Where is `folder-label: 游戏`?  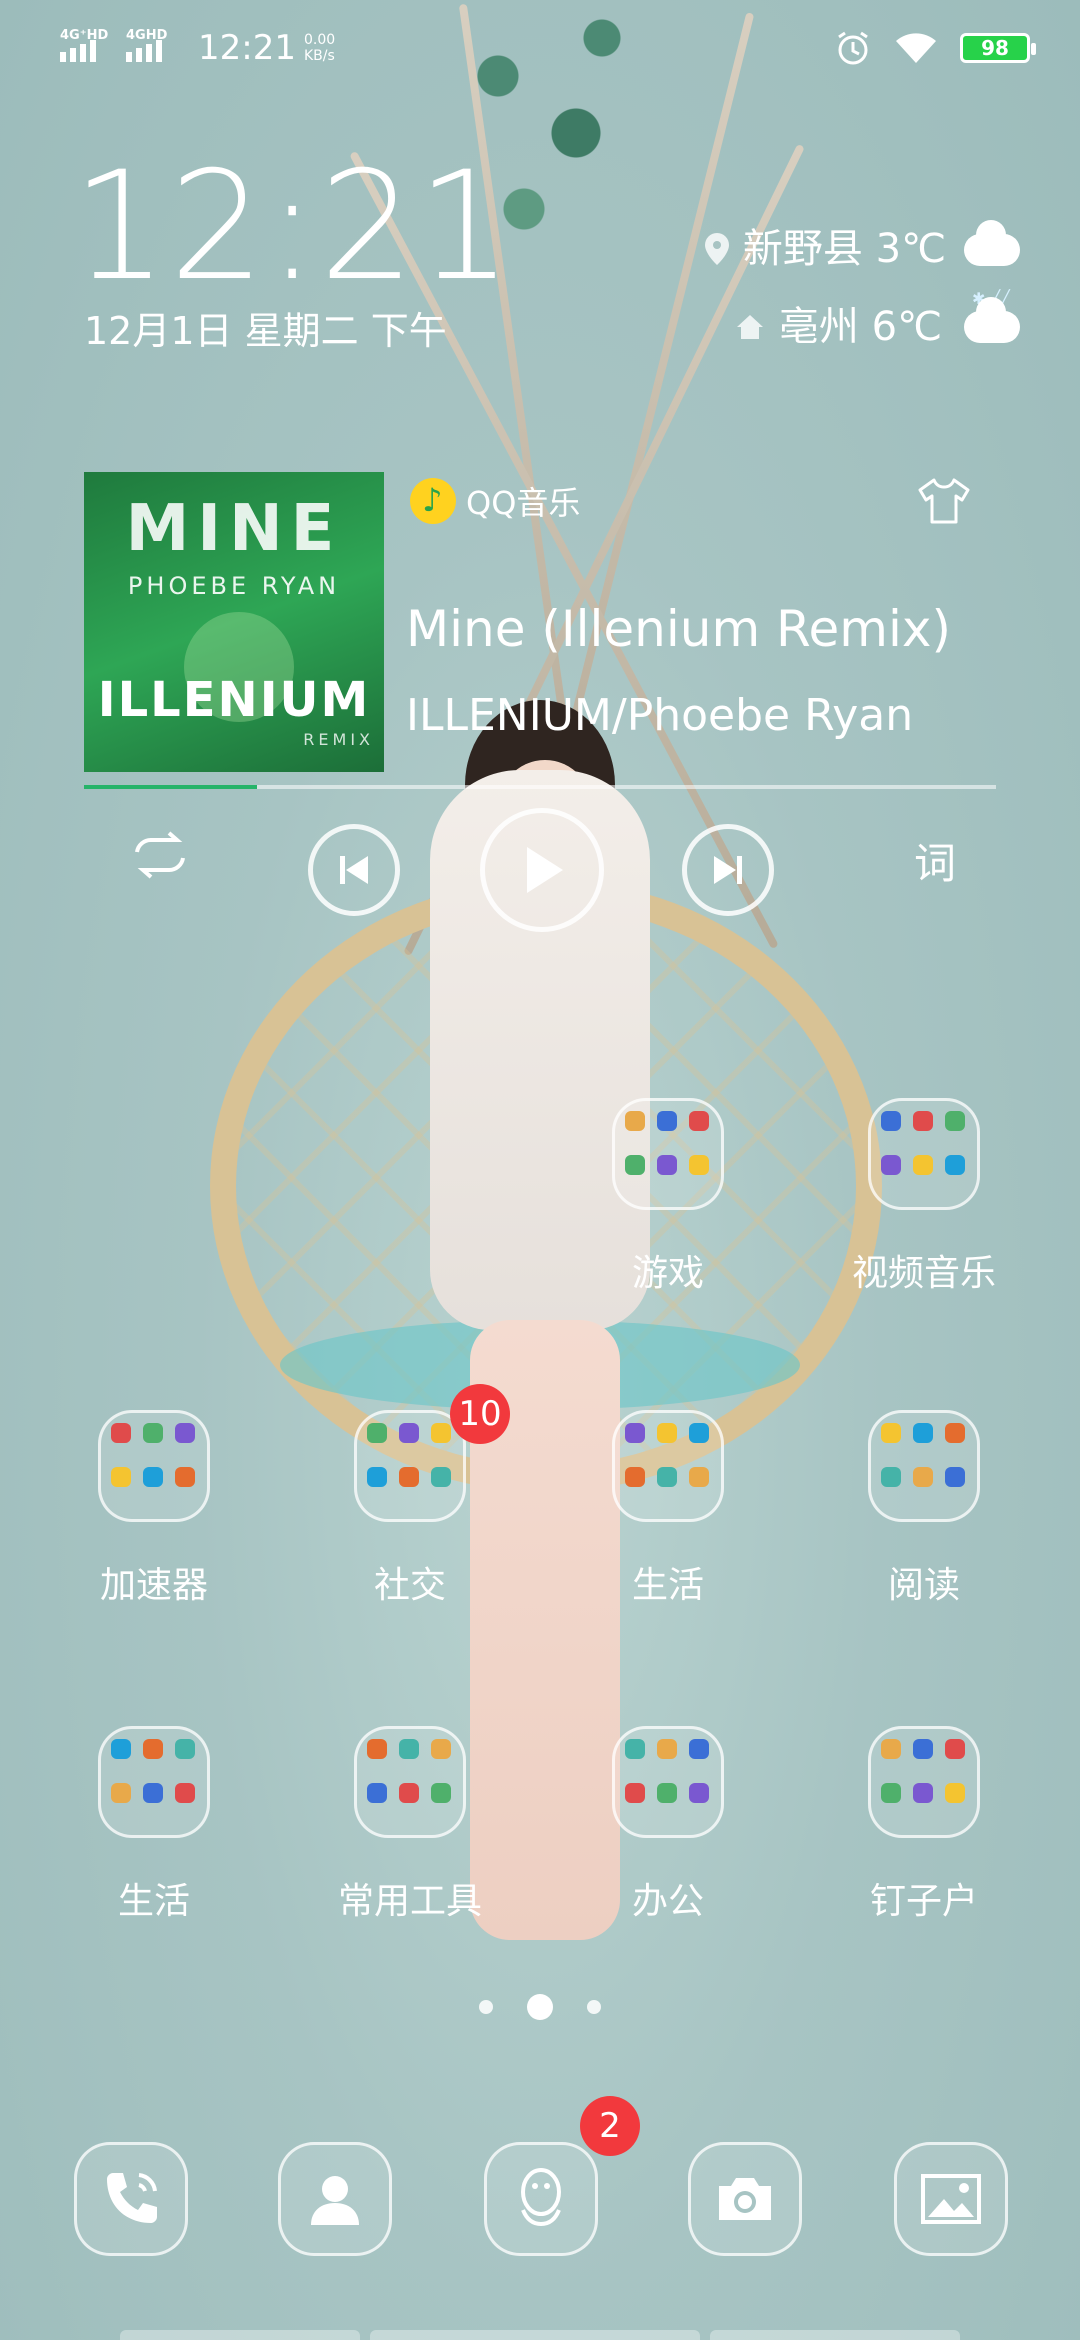 folder-label: 游戏 is located at coordinates (668, 1270).